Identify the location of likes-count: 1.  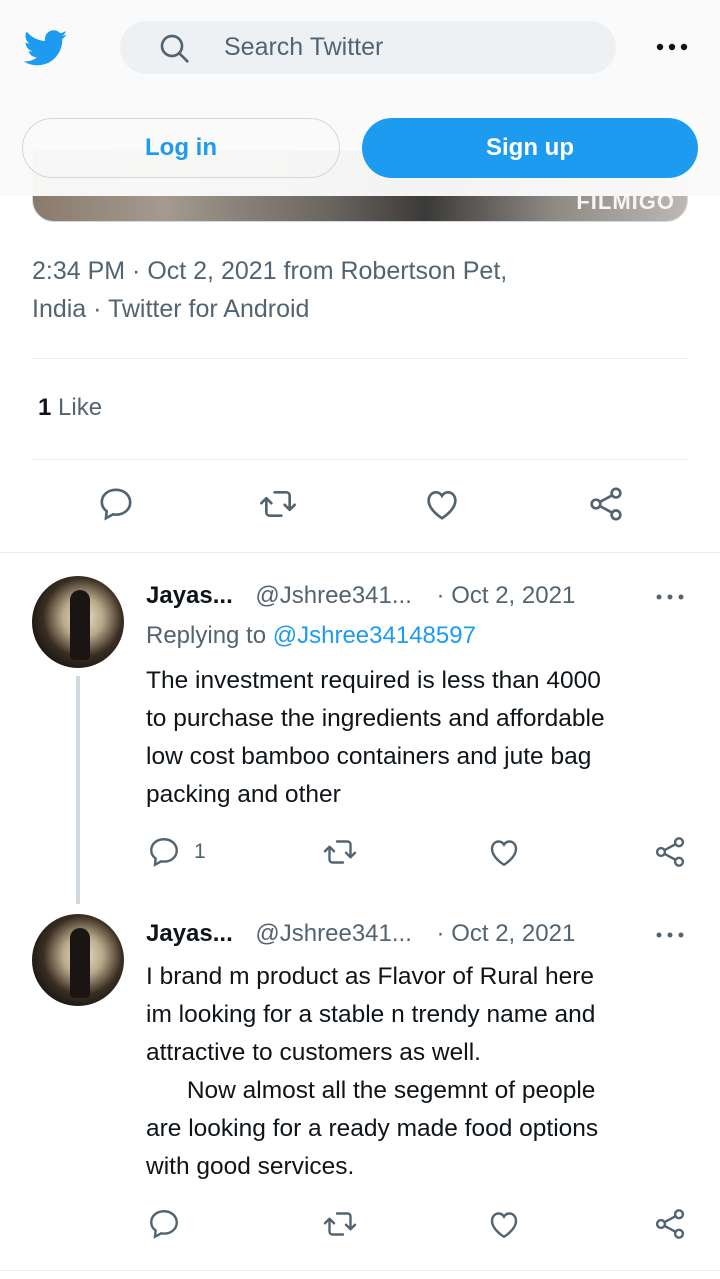
(45, 407).